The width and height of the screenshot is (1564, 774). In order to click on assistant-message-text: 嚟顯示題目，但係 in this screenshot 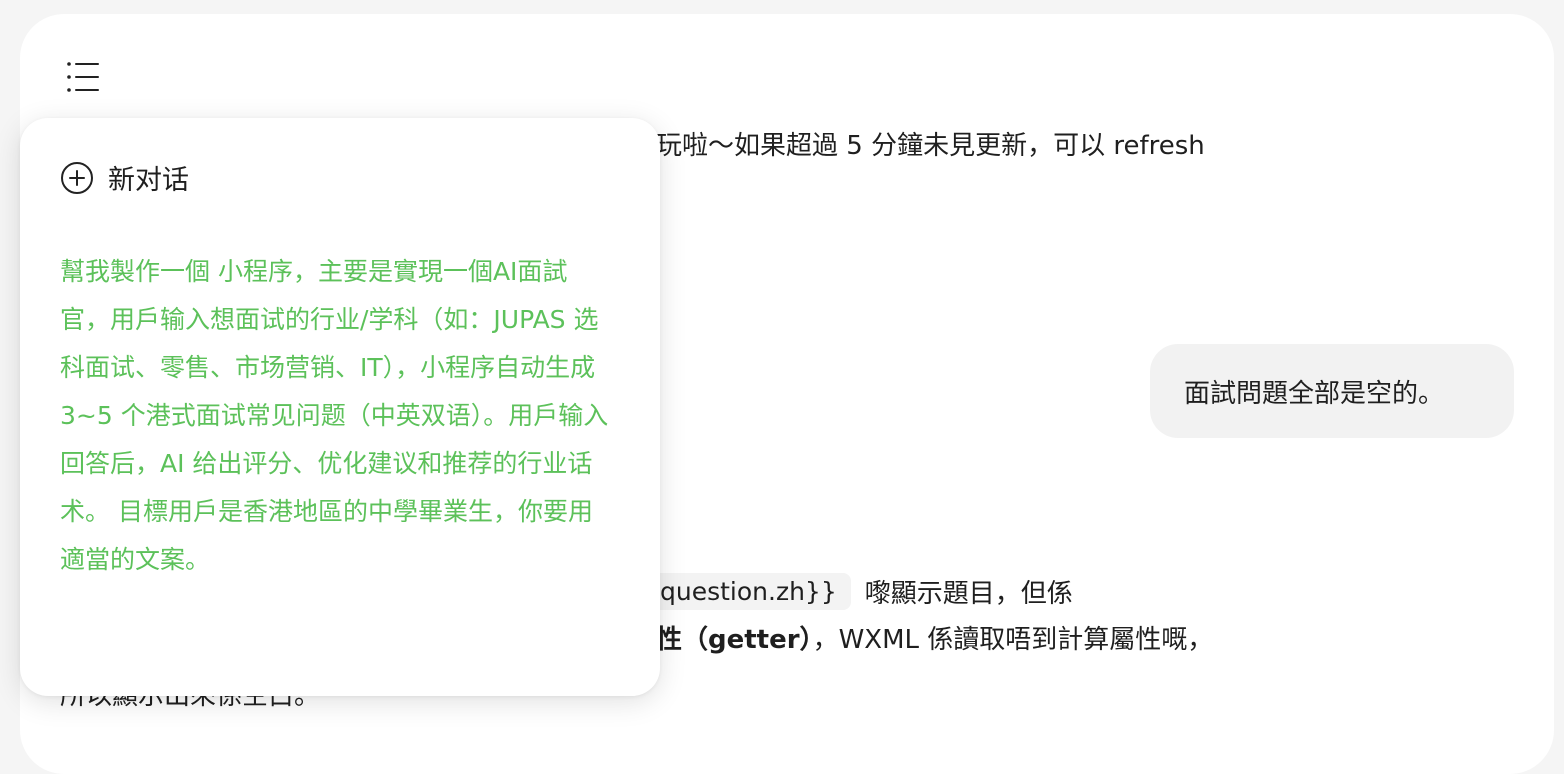, I will do `click(968, 593)`.